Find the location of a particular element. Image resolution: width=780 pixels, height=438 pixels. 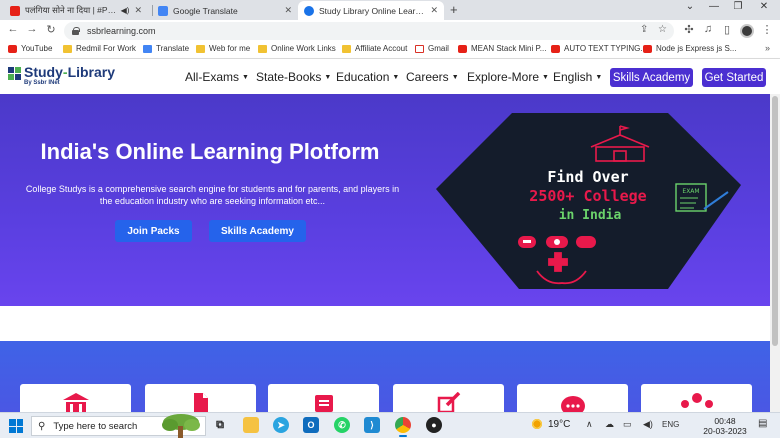

nav-language: English ▼ is located at coordinates (577, 77).